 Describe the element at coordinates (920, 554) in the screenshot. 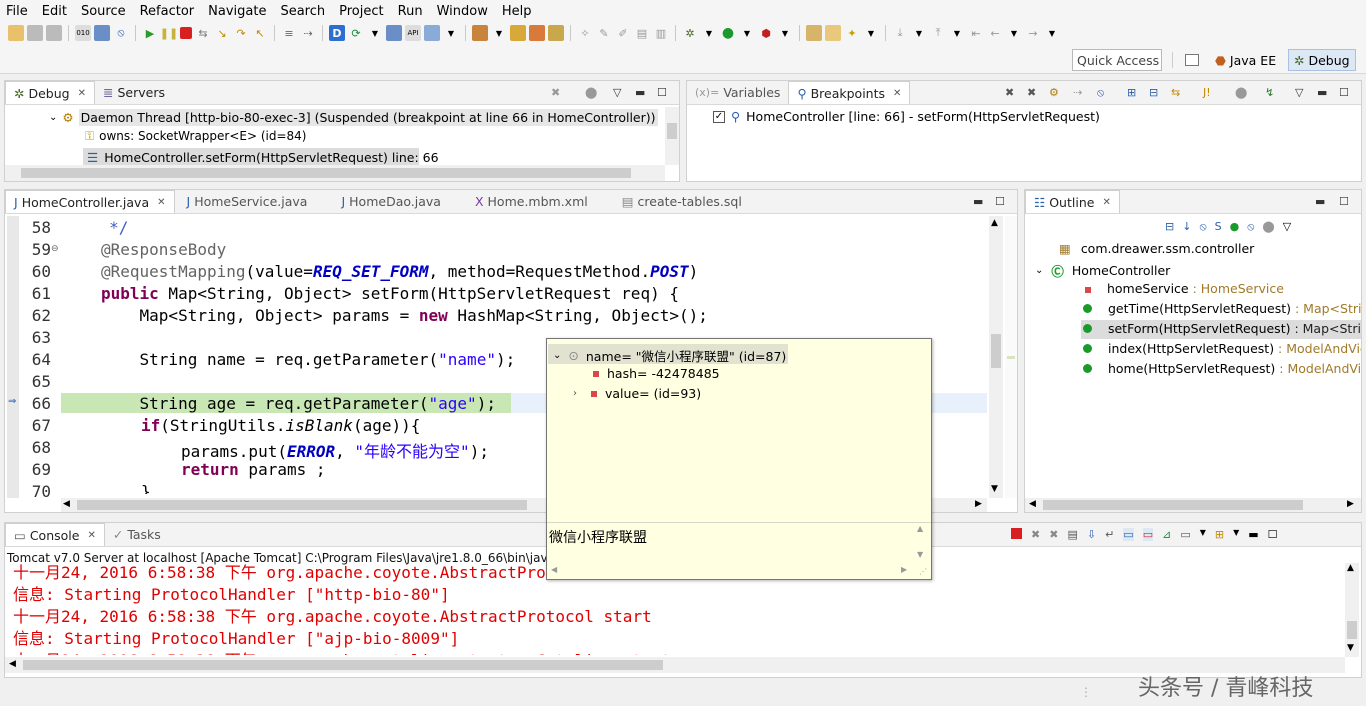

I see `scroll-down-icon: ▼` at that location.